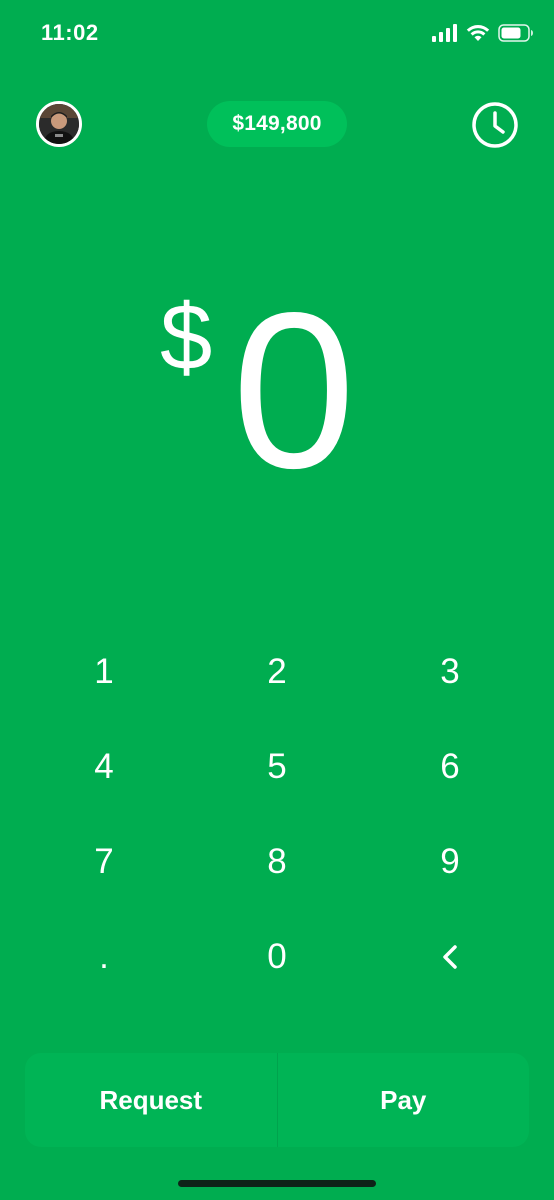 The image size is (554, 1200). I want to click on key-8: 8, so click(277, 862).